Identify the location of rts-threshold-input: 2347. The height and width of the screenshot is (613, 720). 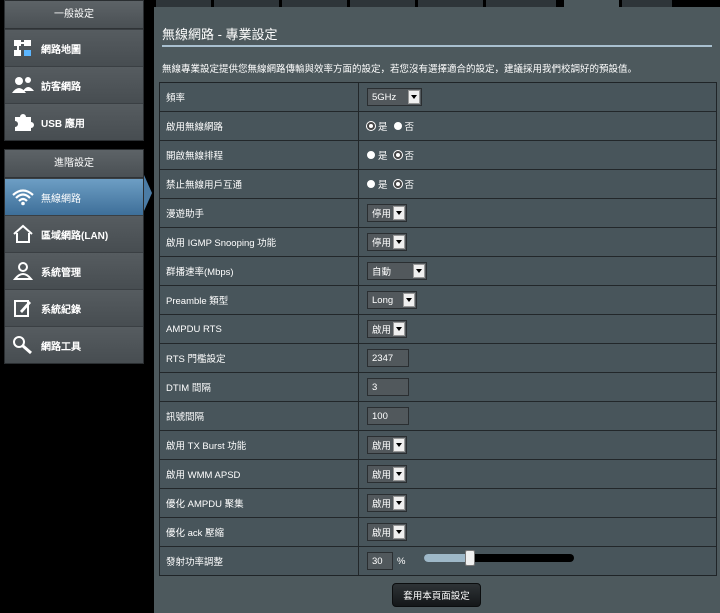
(388, 358).